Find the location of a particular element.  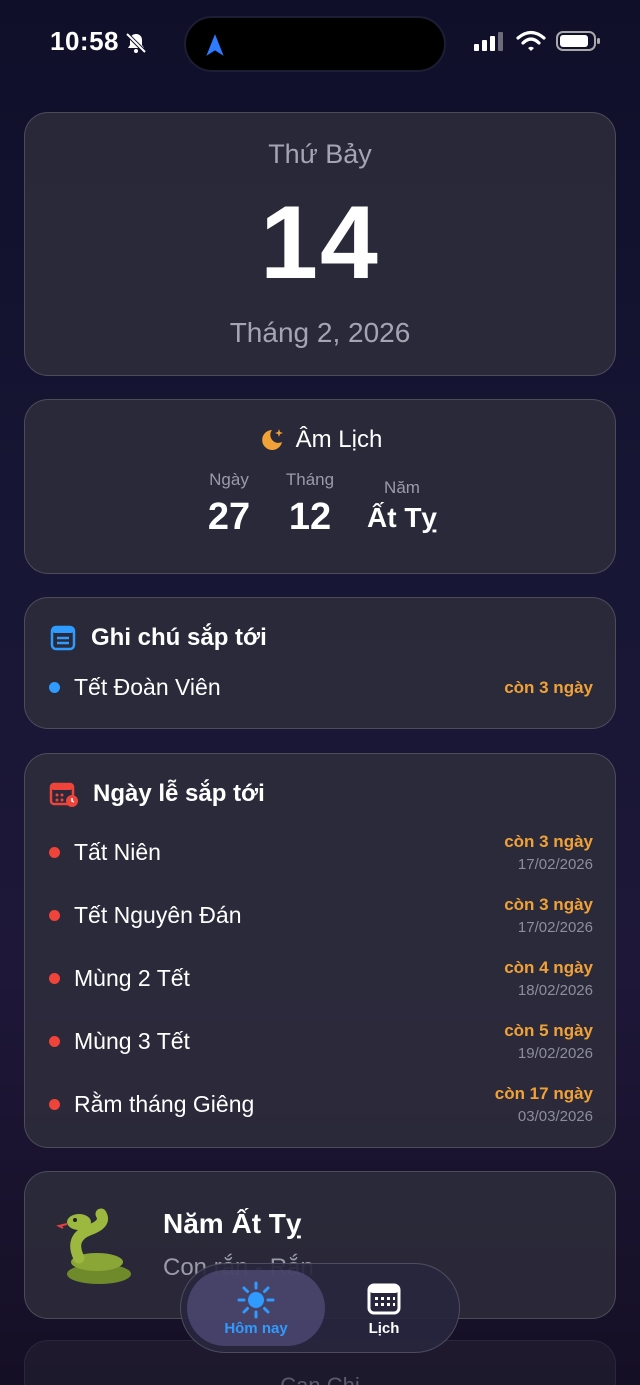

tab-bar: Hôm nay Lịch is located at coordinates (320, 1308).